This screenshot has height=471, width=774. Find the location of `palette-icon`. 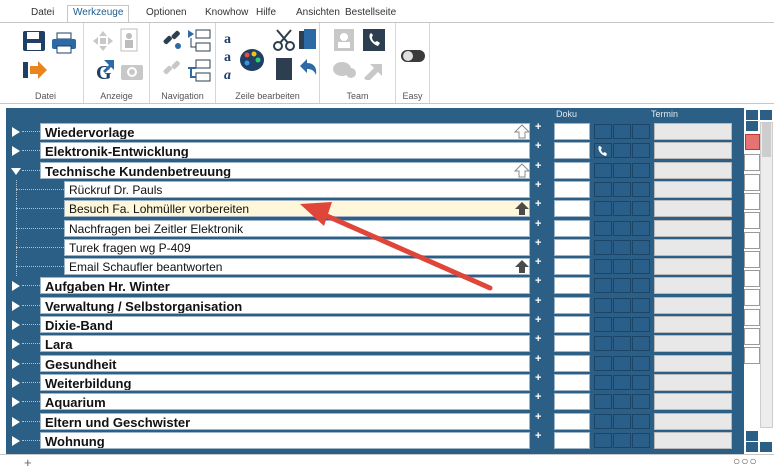

palette-icon is located at coordinates (252, 60).